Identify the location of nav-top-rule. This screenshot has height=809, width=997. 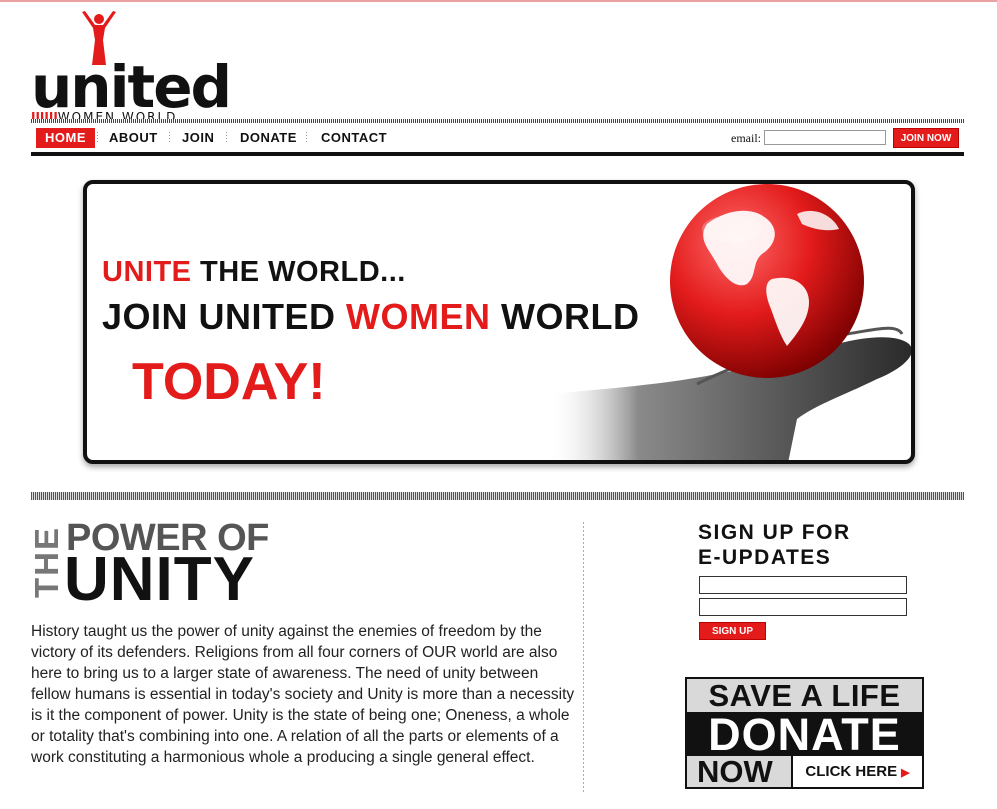
(497, 121).